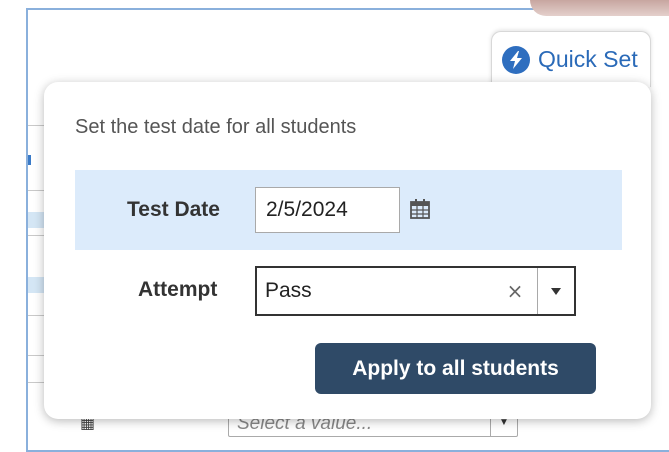 The height and width of the screenshot is (452, 669). I want to click on test-date-input, so click(327, 210).